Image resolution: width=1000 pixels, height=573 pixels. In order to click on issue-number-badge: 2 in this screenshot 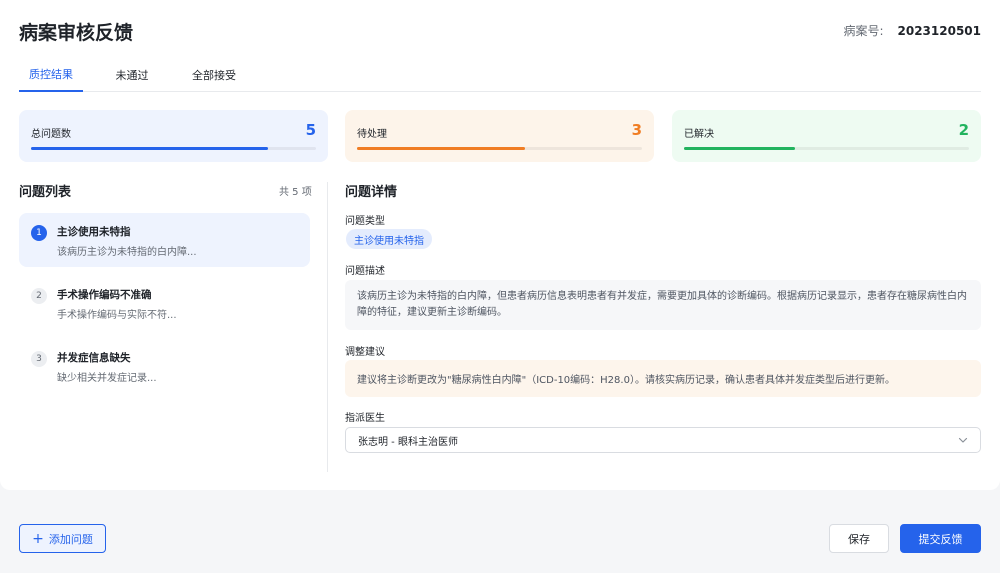, I will do `click(39, 296)`.